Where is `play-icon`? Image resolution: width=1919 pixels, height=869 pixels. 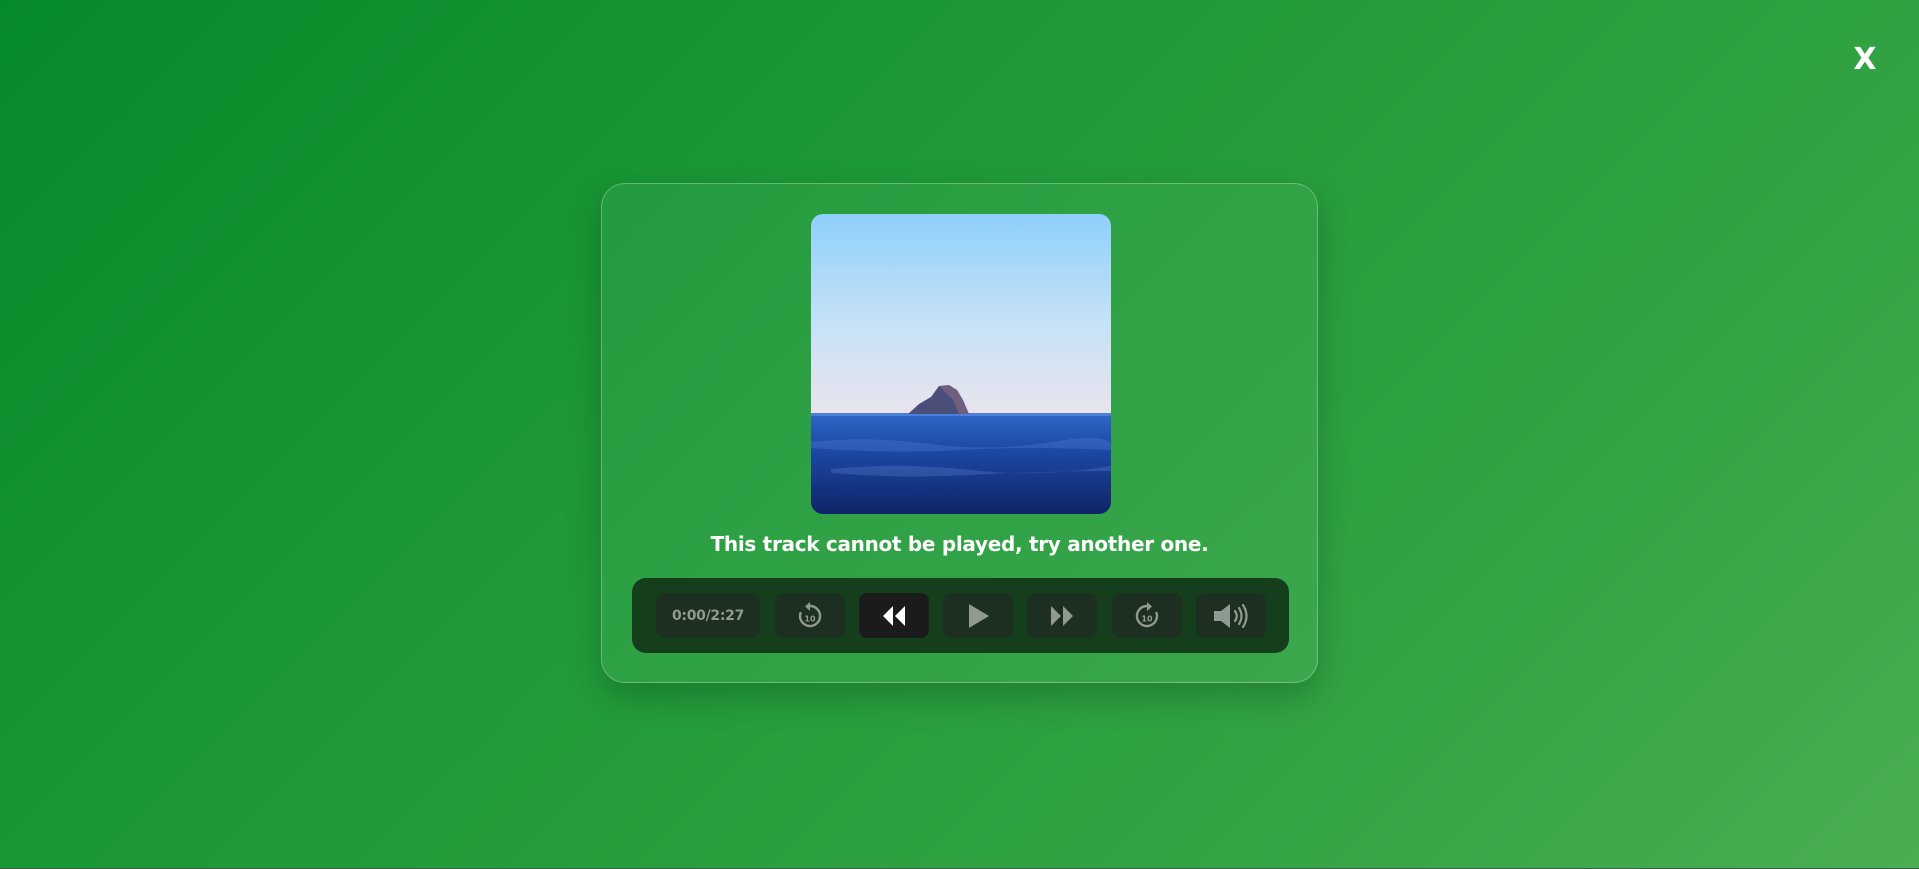 play-icon is located at coordinates (979, 615).